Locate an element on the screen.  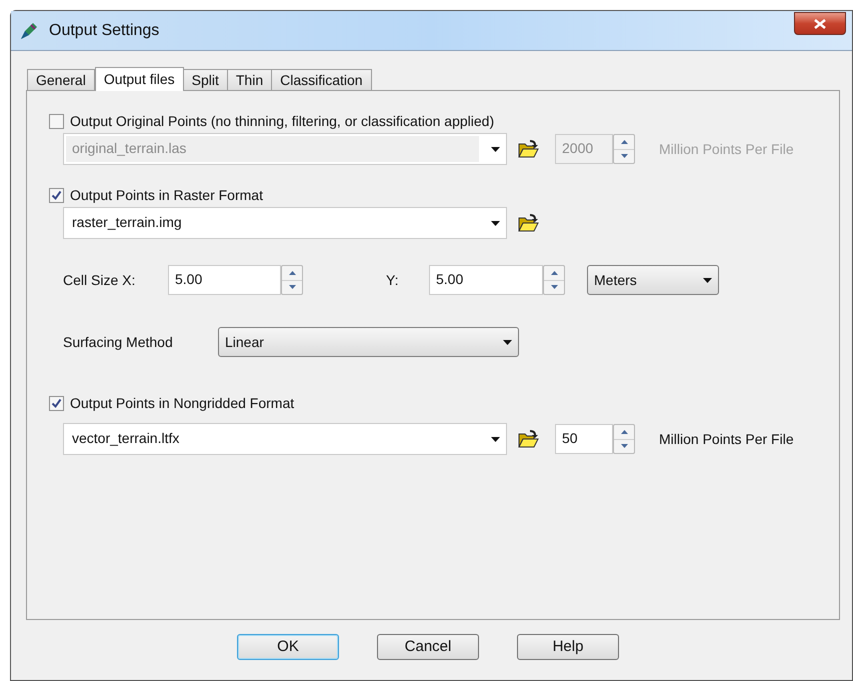
checkbox-label: Output Points in Nongridded Format is located at coordinates (182, 403).